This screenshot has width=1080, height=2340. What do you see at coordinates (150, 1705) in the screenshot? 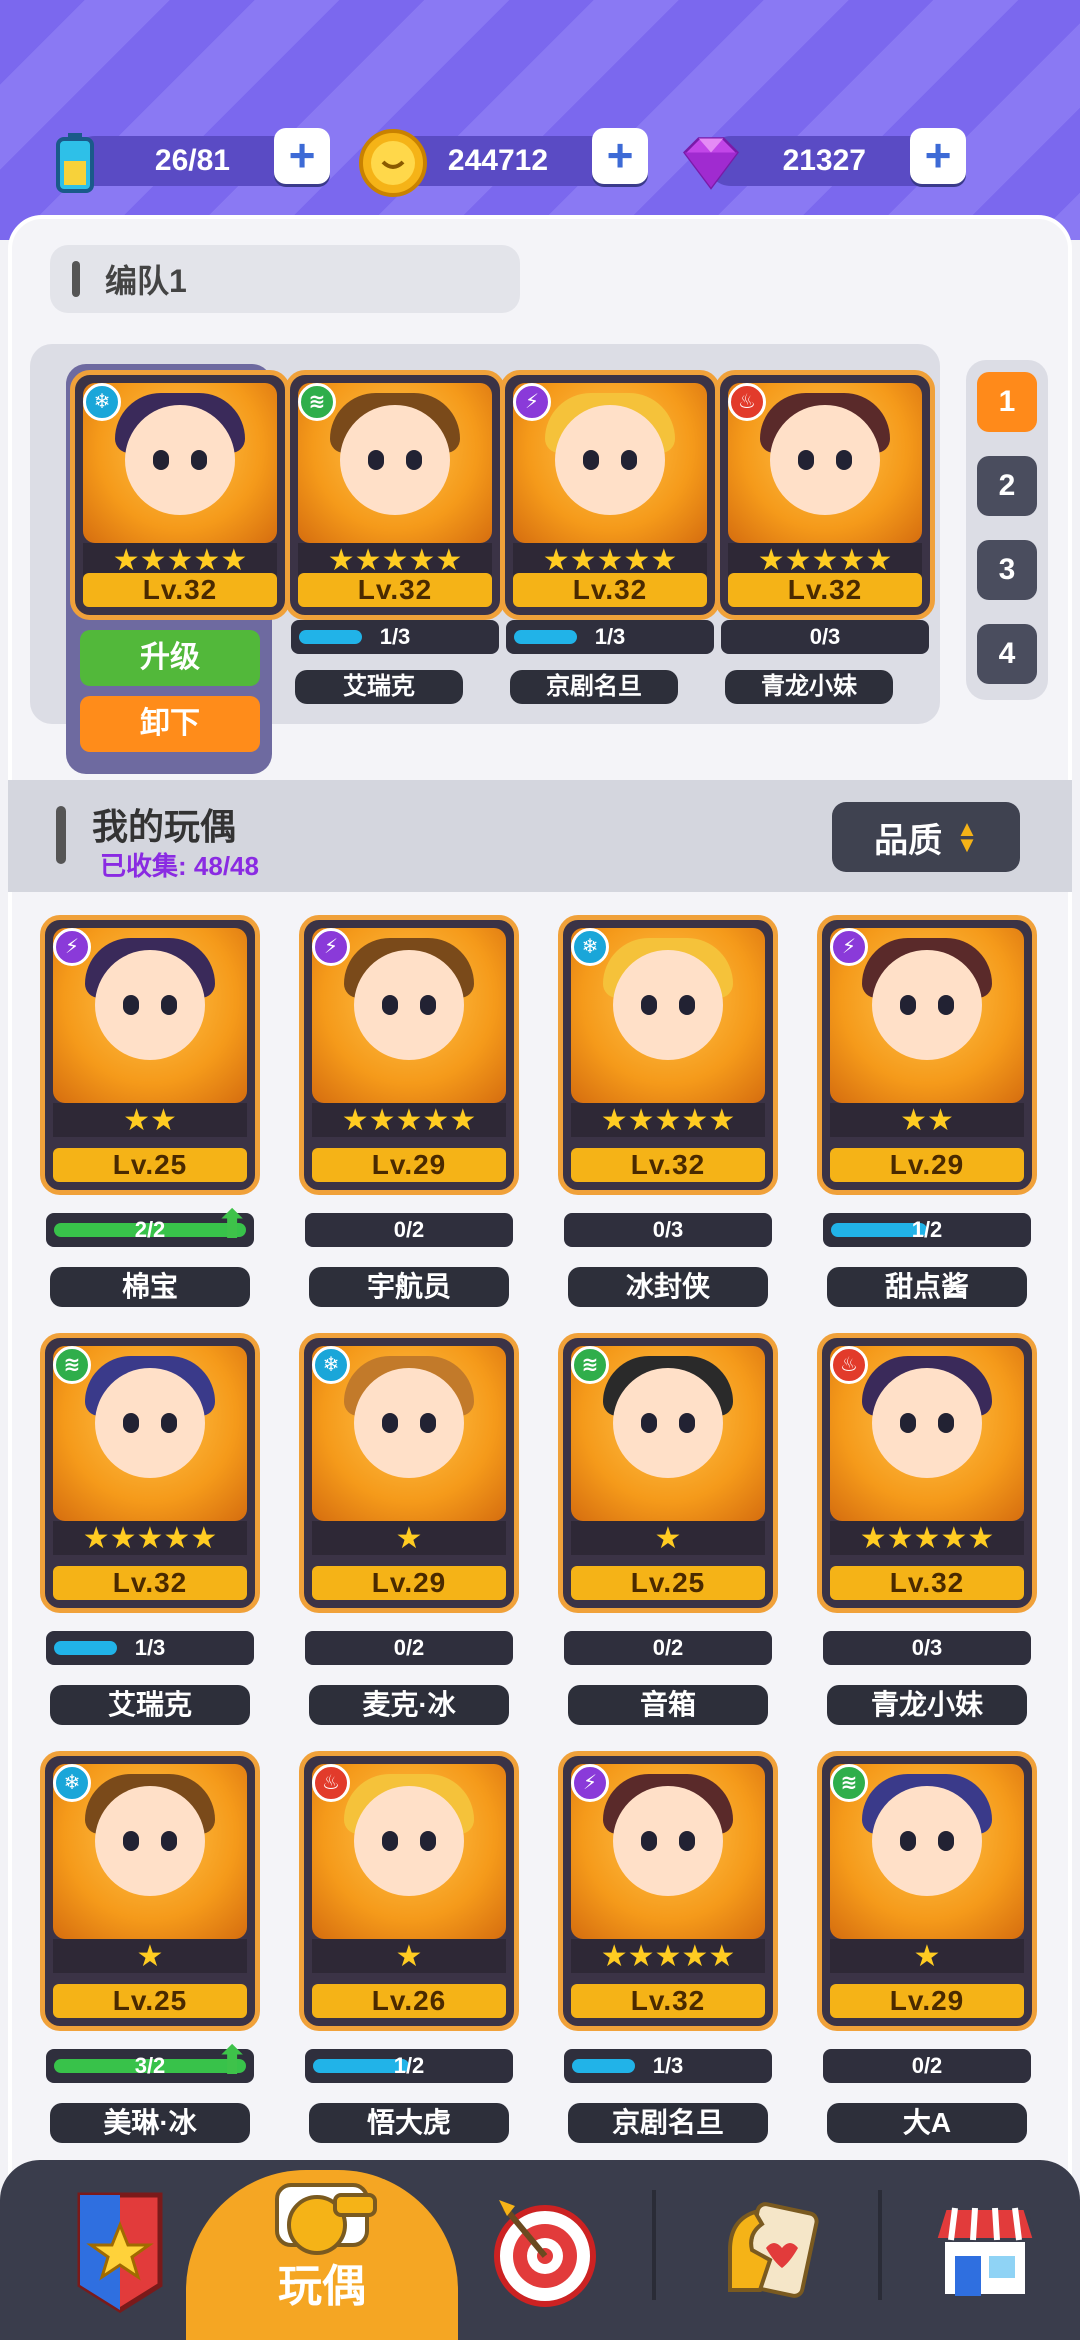
I see `doll-name: 艾瑞克` at bounding box center [150, 1705].